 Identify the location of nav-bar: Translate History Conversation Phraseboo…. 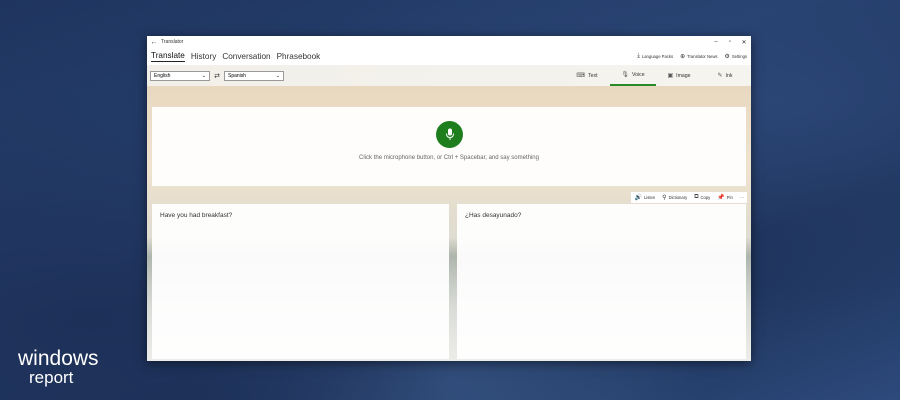
(449, 56).